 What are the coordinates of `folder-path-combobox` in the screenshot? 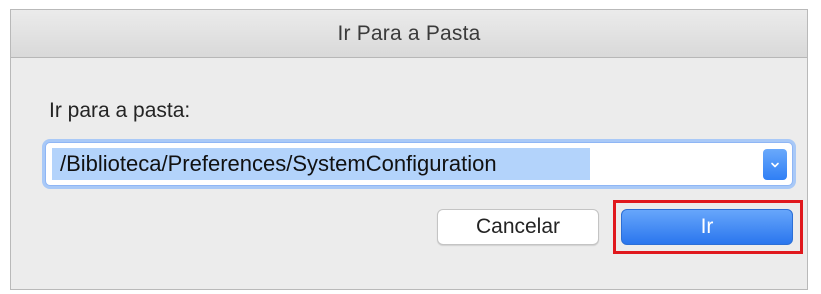 It's located at (419, 164).